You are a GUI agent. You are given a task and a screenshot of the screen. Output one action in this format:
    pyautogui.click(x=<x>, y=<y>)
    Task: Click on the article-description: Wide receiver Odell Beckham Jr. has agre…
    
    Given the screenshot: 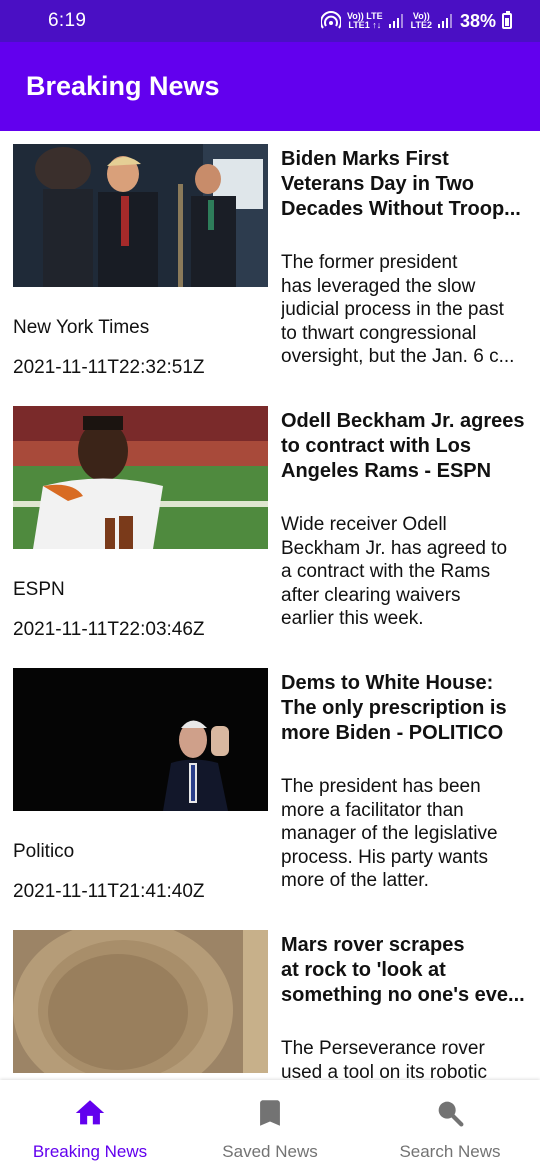 What is the action you would take?
    pyautogui.click(x=394, y=571)
    